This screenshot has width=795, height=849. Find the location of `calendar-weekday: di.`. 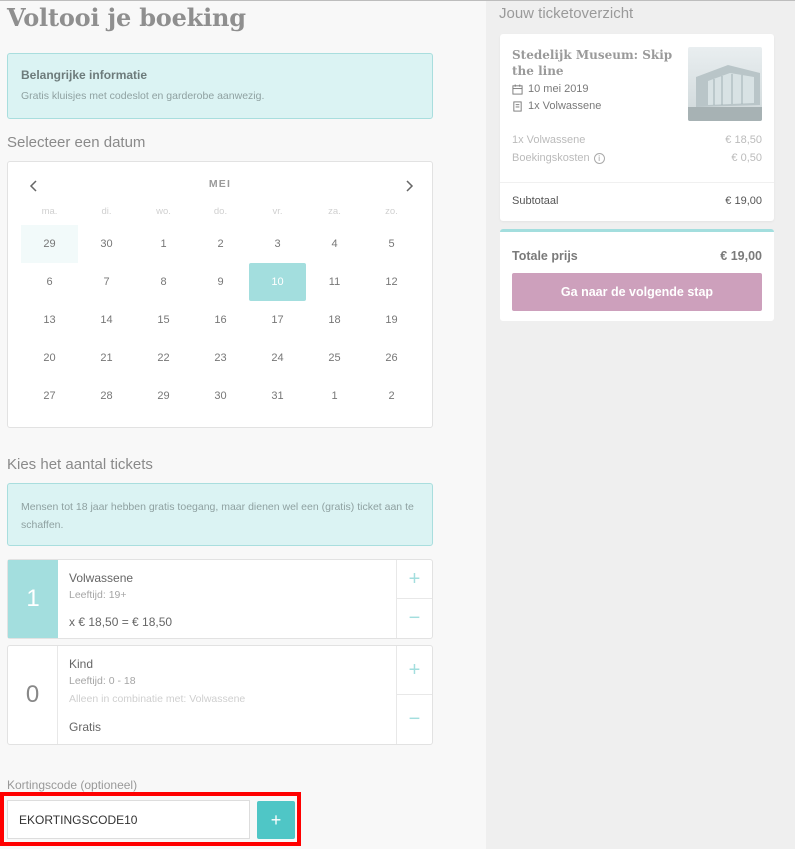

calendar-weekday: di. is located at coordinates (106, 211).